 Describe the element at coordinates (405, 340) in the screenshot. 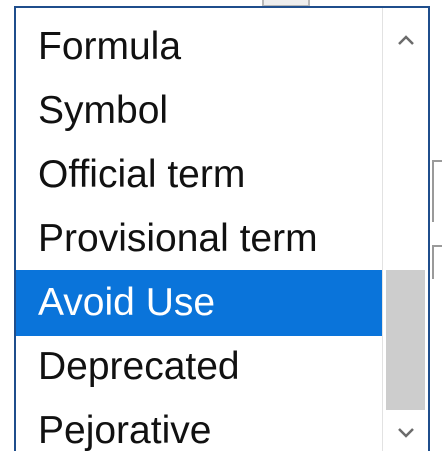

I see `scroll-thumb` at that location.